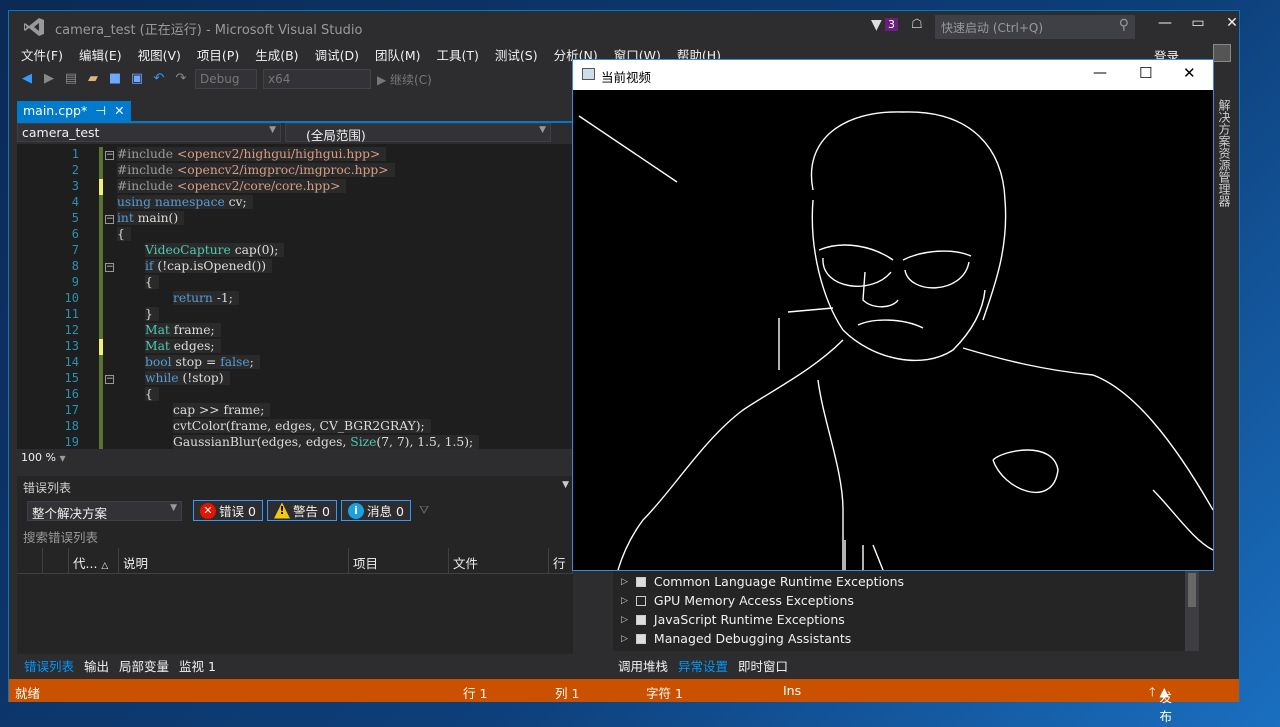  Describe the element at coordinates (159, 79) in the screenshot. I see `undo-icon: ↶` at that location.